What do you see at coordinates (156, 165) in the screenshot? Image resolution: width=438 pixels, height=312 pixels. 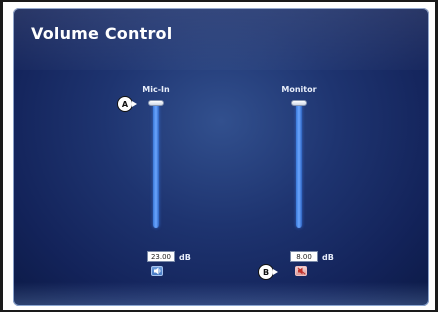 I see `mic-in-slider-track` at bounding box center [156, 165].